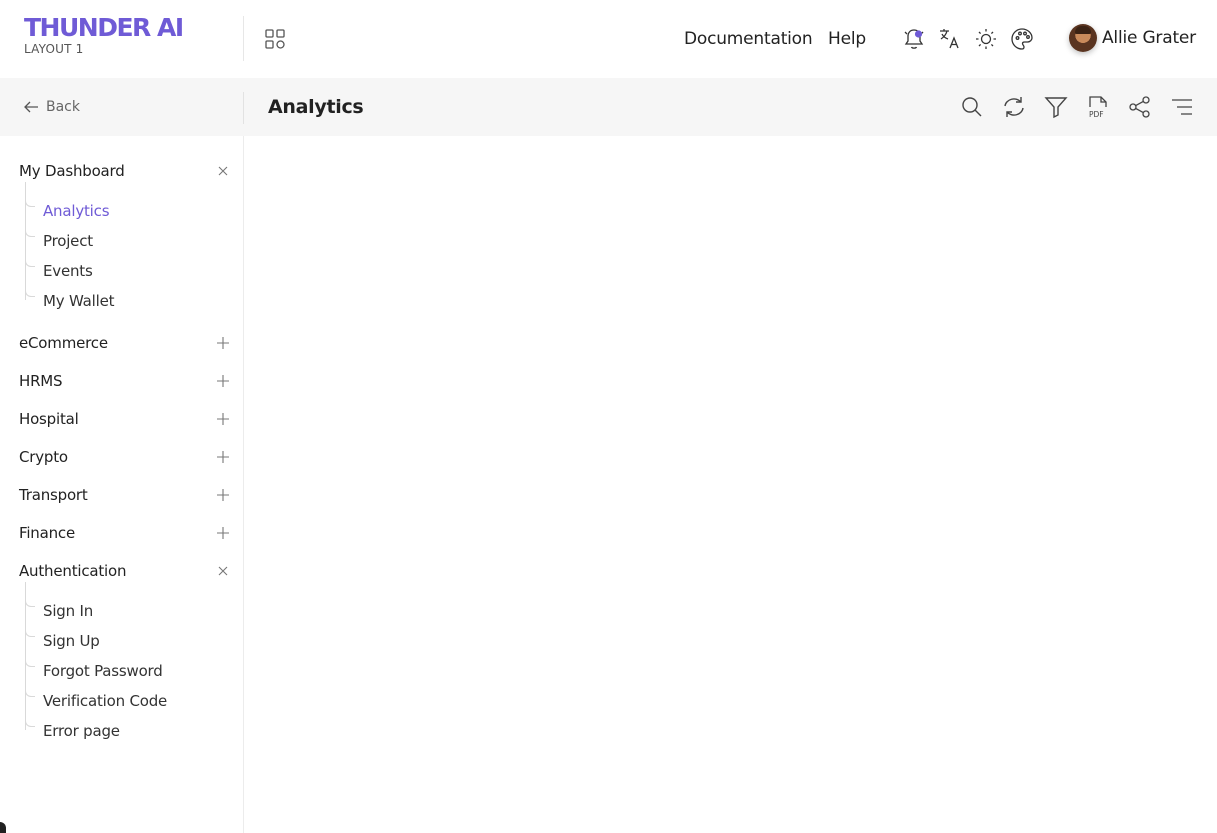  Describe the element at coordinates (53, 495) in the screenshot. I see `sidebar-group-label: Transport` at that location.